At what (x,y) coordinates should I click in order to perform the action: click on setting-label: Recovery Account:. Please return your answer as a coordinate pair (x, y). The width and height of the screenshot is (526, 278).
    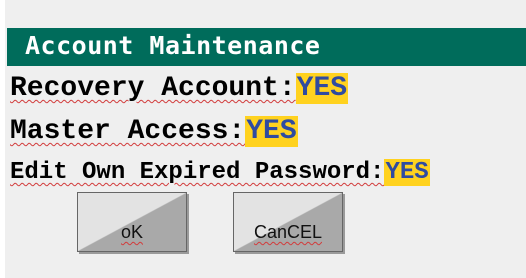
    Looking at the image, I should click on (153, 88).